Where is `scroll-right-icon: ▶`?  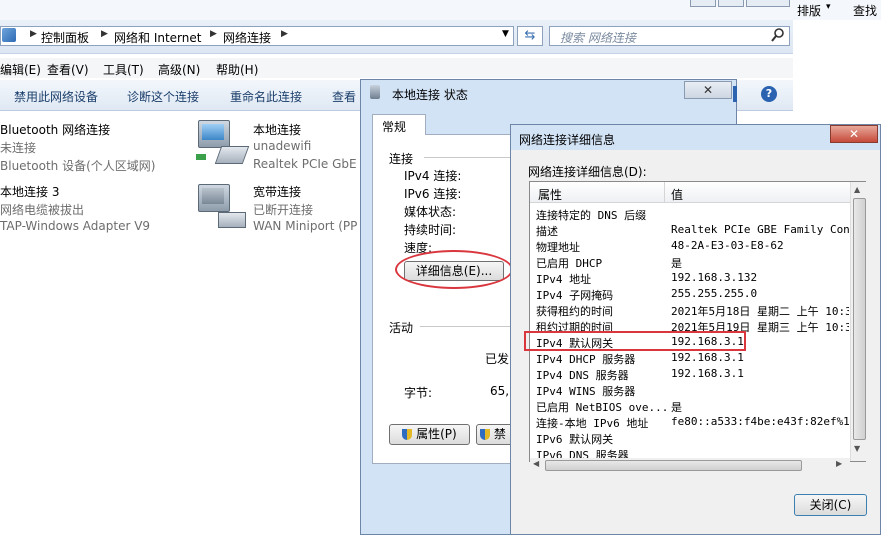 scroll-right-icon: ▶ is located at coordinates (839, 463).